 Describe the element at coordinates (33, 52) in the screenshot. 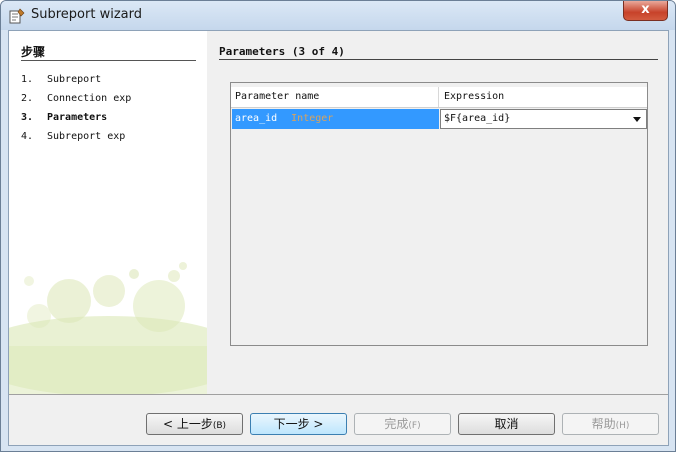

I see `steps-heading: 步骤` at that location.